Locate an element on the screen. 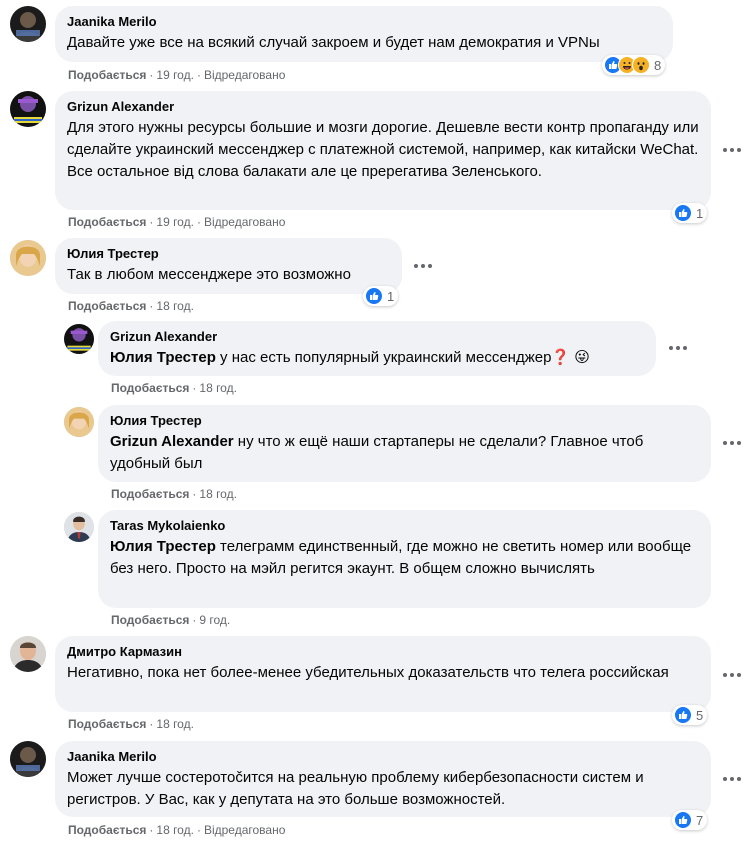 Image resolution: width=753 pixels, height=842 pixels. reaction-count: 7 is located at coordinates (700, 820).